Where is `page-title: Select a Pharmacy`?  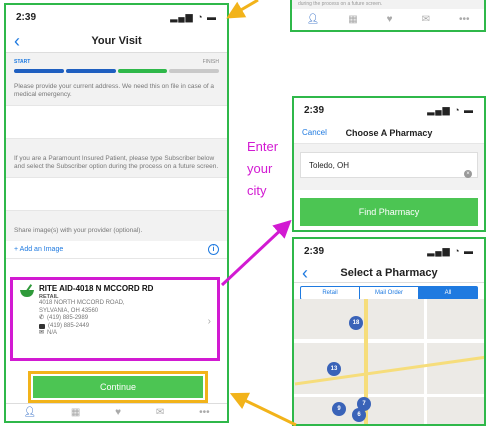
page-title: Select a Pharmacy is located at coordinates (389, 272).